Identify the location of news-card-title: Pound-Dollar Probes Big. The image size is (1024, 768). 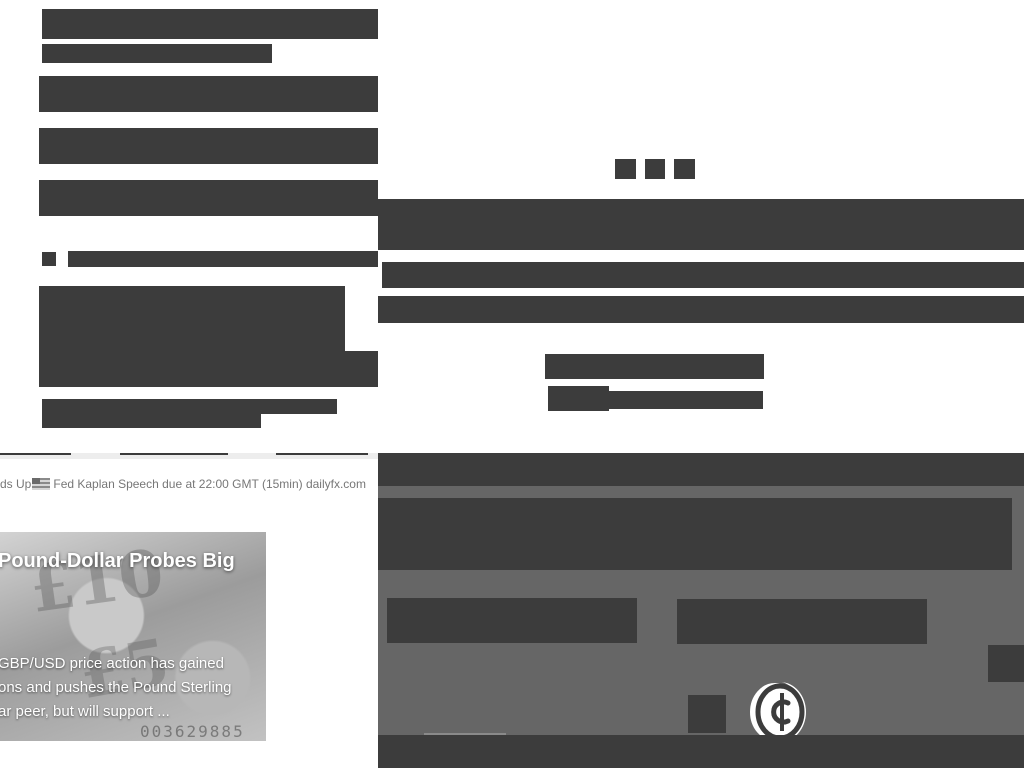
(133, 561).